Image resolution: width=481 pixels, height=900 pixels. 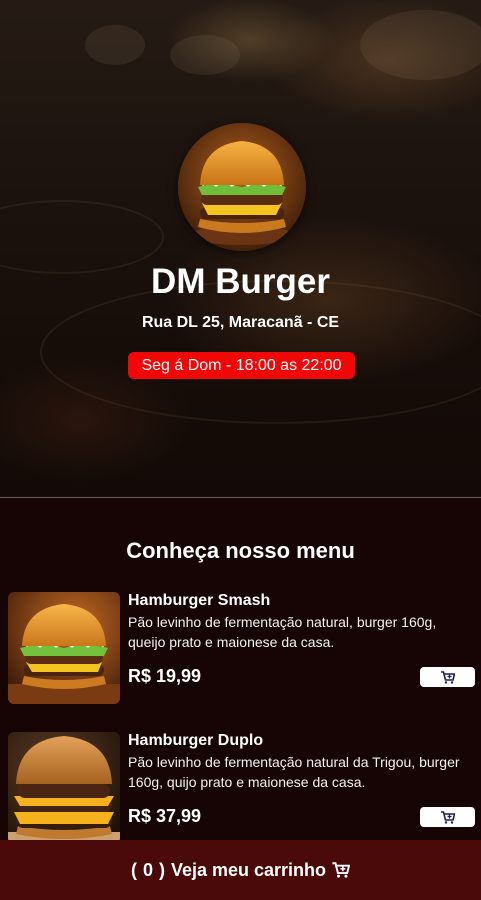 I want to click on restaurant-address: Rua DL 25, Maracanã - CE, so click(x=240, y=322).